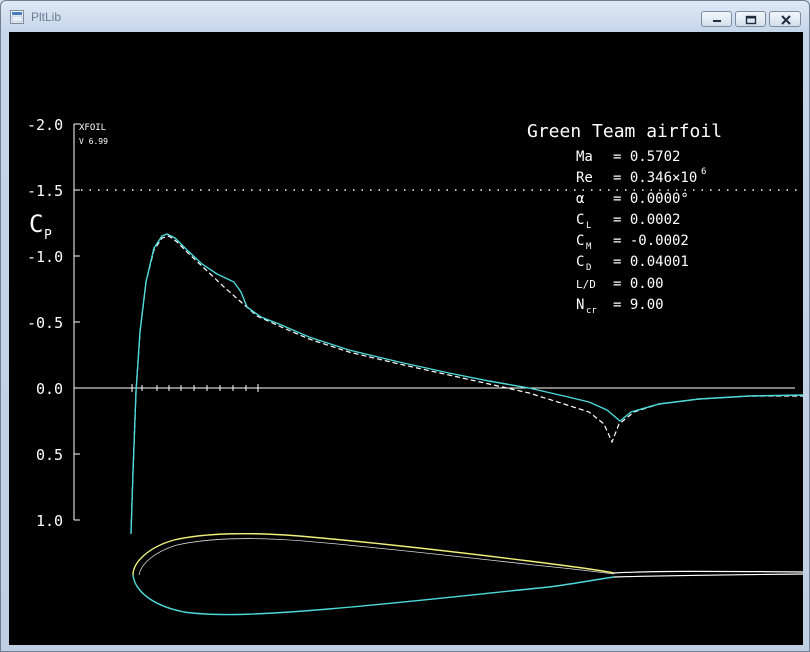  Describe the element at coordinates (580, 241) in the screenshot. I see `cm-label: C` at that location.